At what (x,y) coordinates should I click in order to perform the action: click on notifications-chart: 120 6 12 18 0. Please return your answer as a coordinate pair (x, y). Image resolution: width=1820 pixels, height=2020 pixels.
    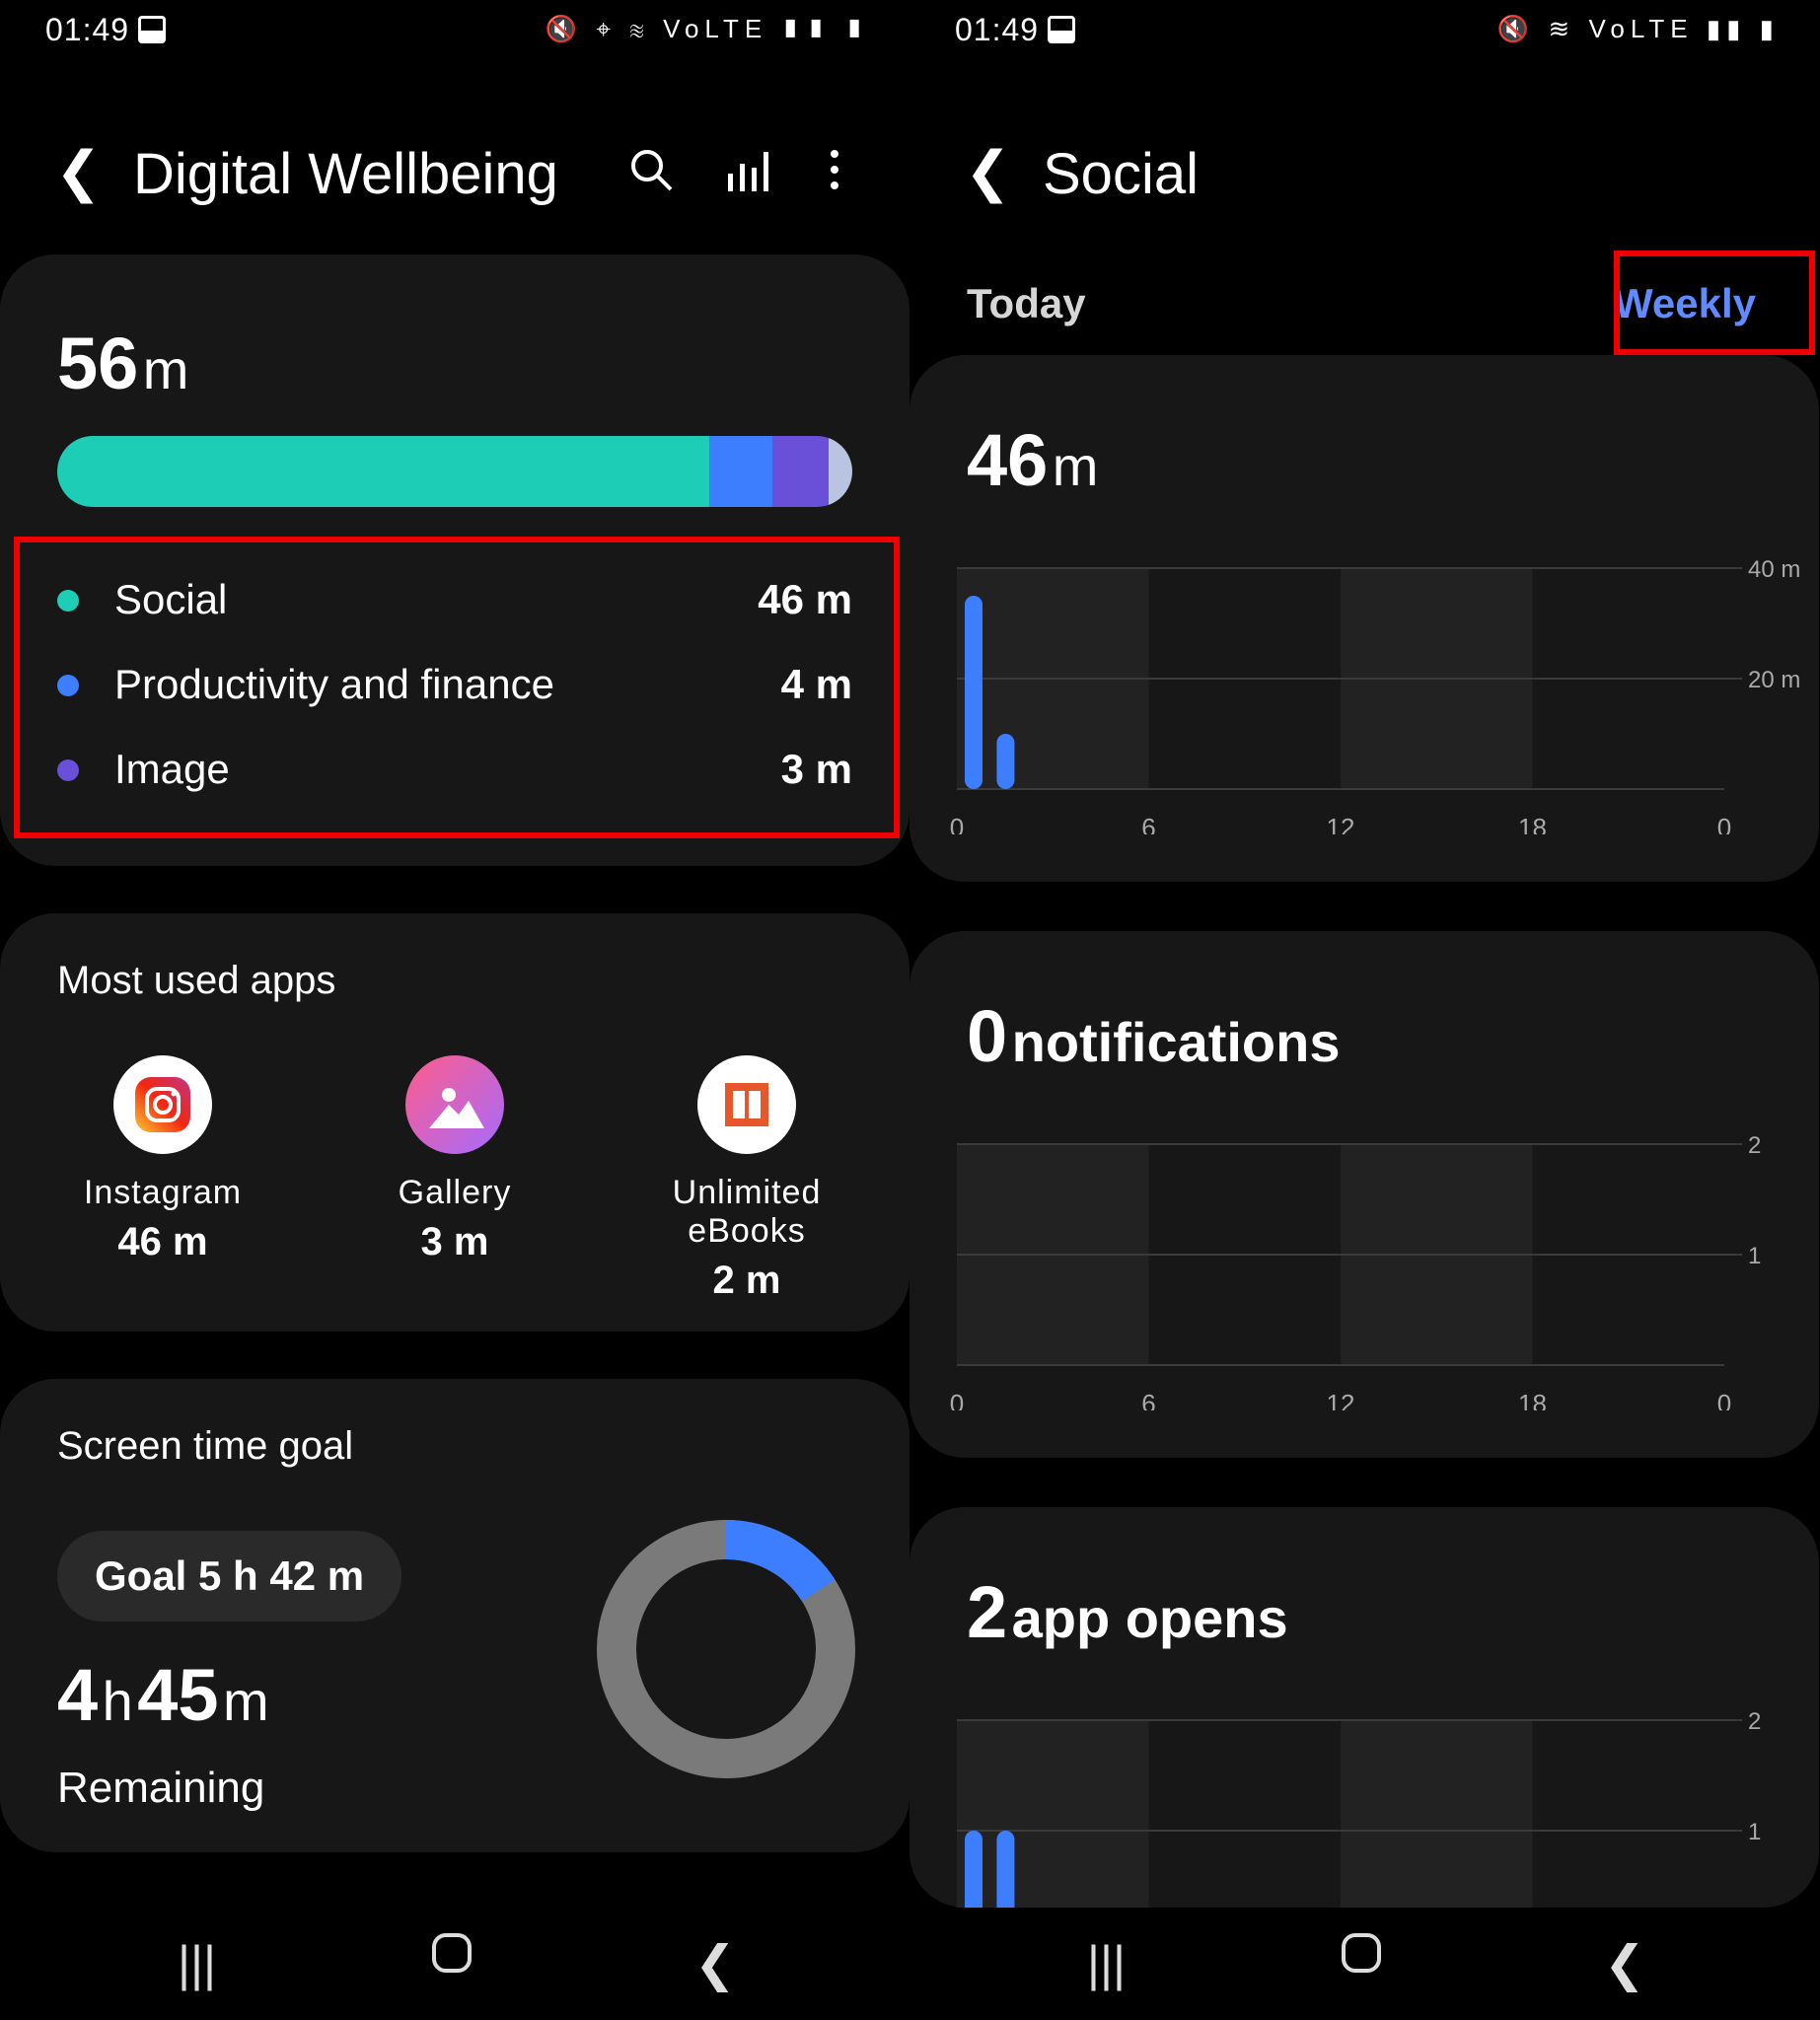
    Looking at the image, I should click on (1356, 1271).